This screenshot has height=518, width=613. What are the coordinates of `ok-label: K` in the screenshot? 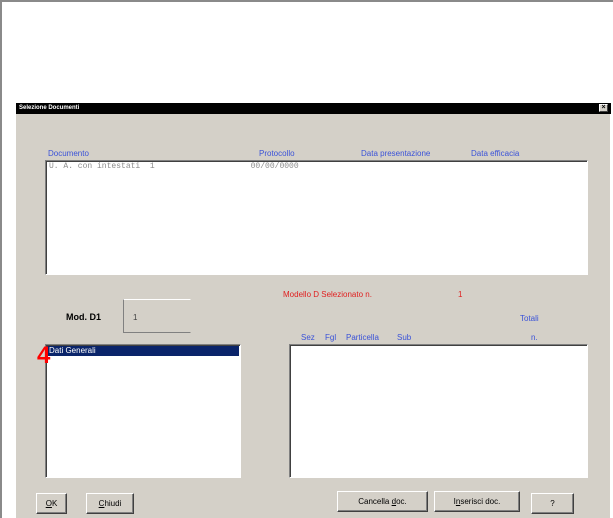 It's located at (54, 503).